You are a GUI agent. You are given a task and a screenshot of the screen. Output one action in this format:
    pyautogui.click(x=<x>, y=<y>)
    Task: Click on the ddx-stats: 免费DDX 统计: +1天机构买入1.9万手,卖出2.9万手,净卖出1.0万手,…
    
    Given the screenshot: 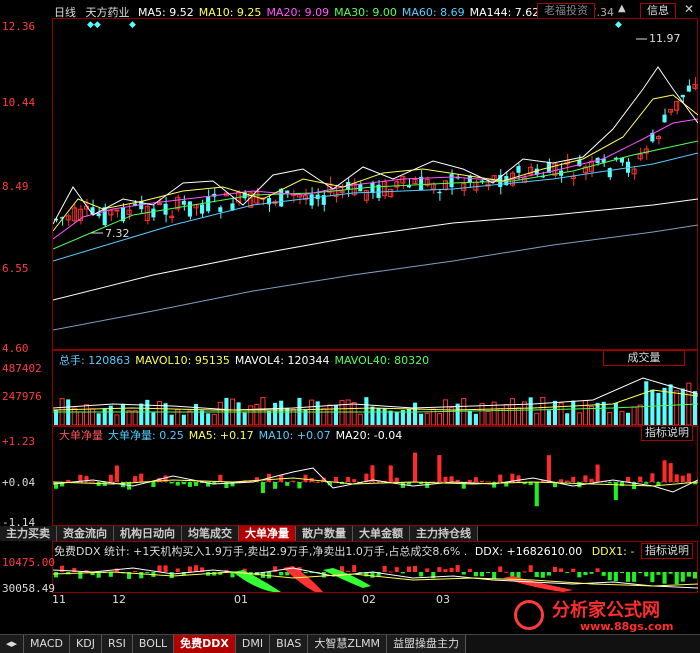 What is the action you would take?
    pyautogui.click(x=344, y=551)
    